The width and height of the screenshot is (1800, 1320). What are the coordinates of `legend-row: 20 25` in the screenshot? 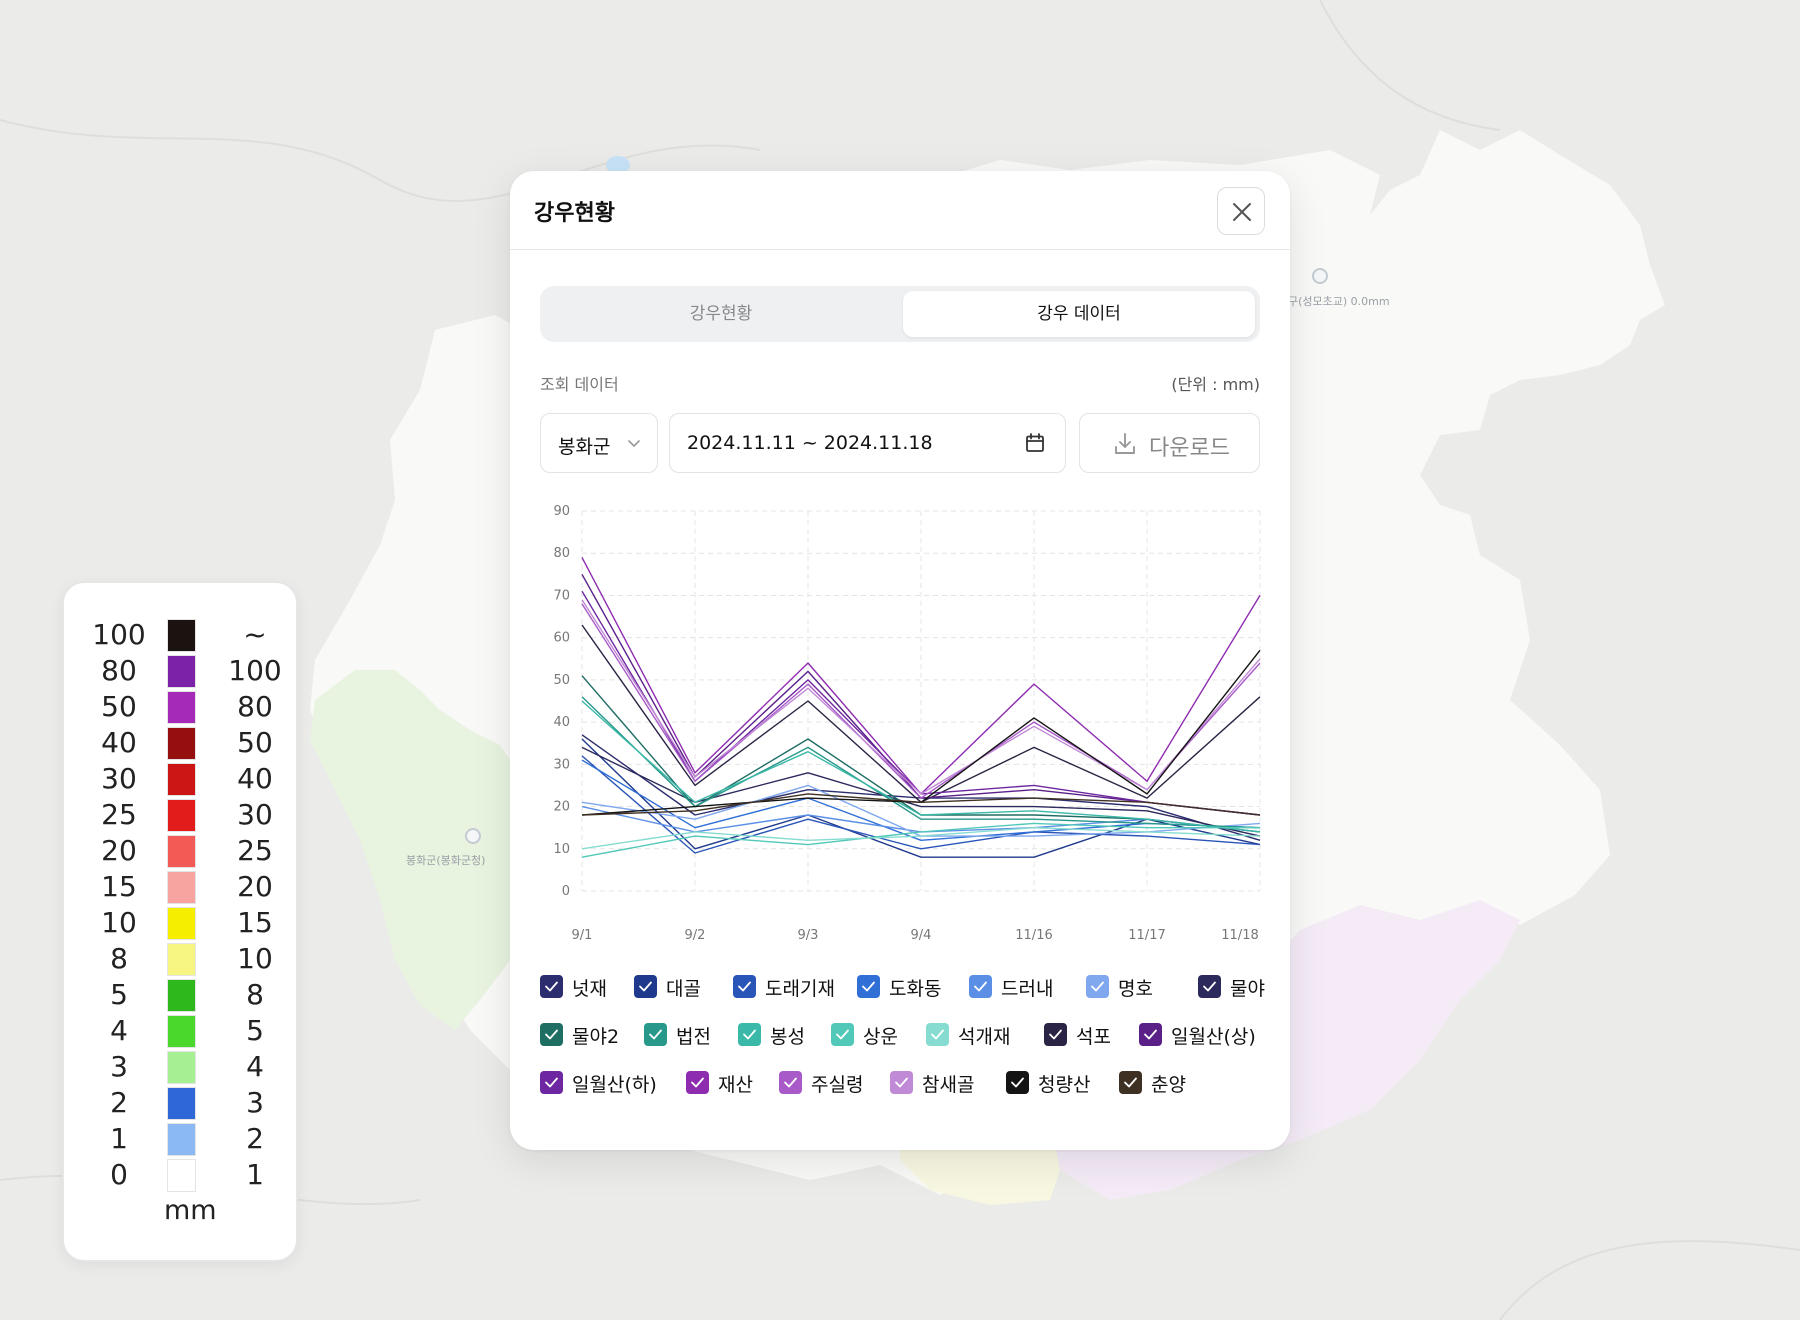 It's located at (182, 851).